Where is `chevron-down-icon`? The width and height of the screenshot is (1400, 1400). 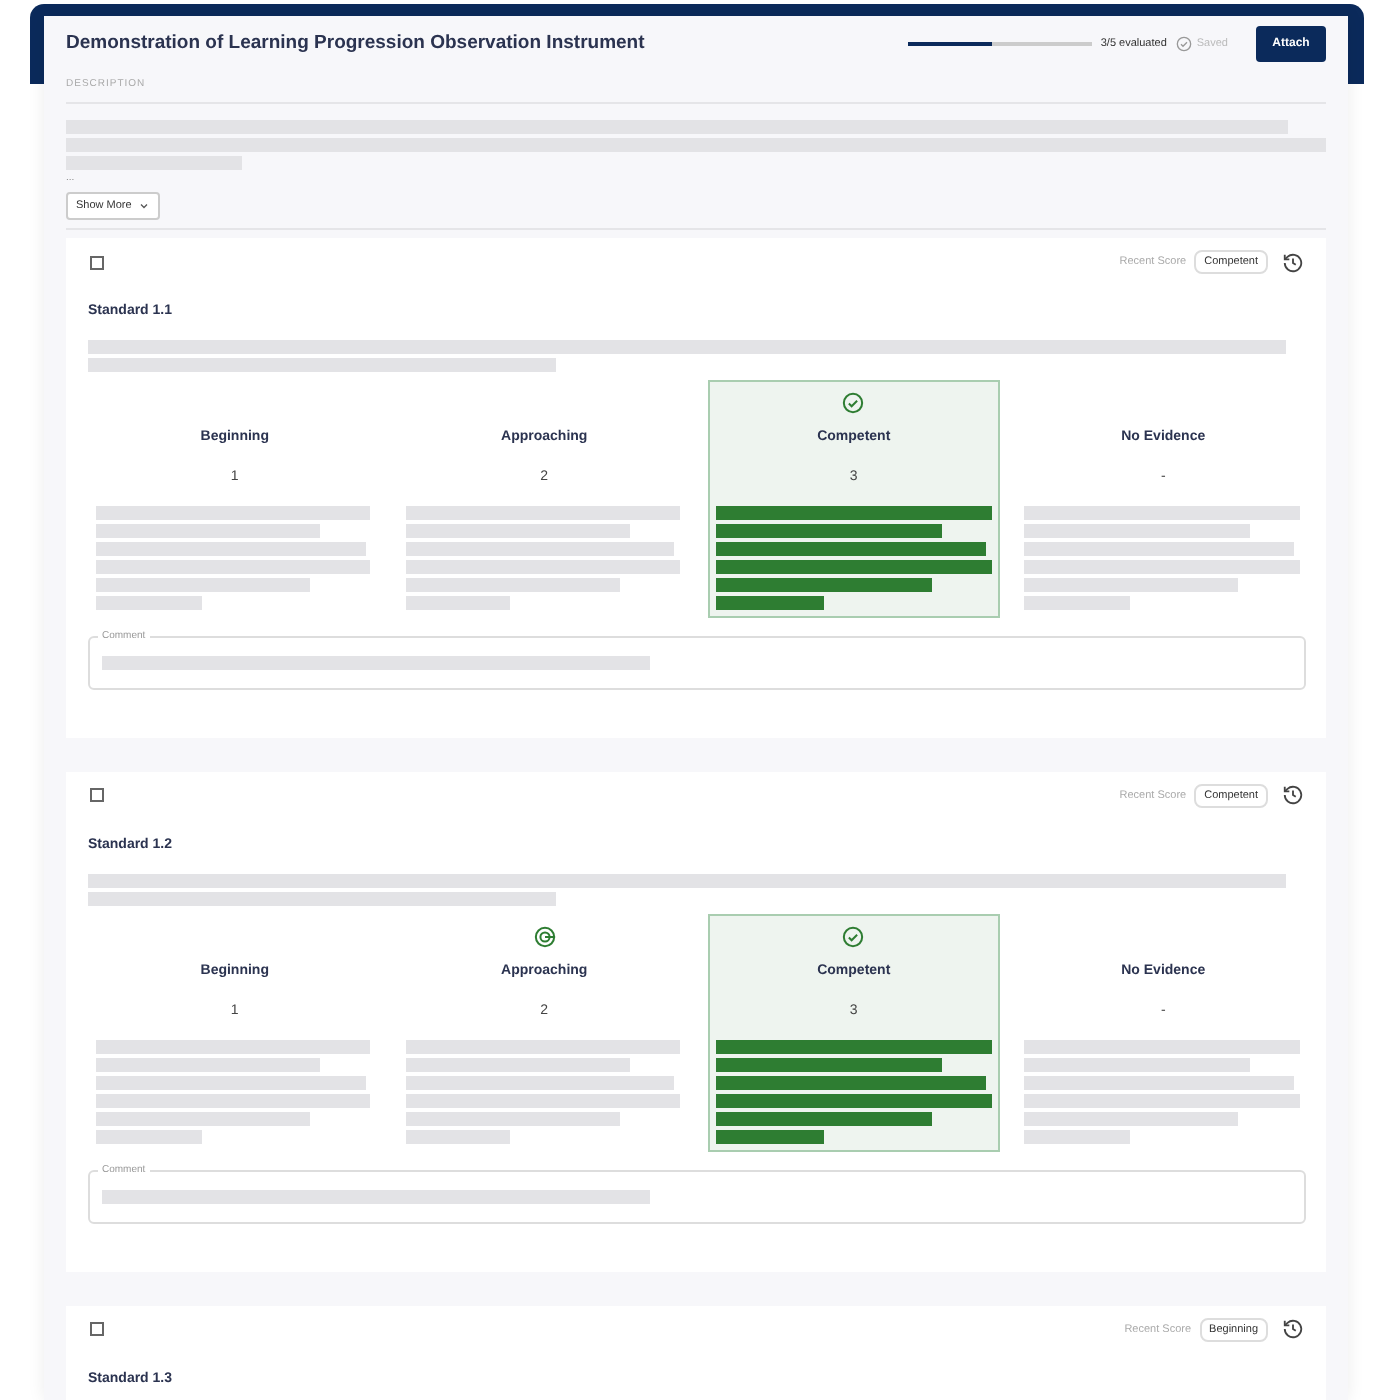
chevron-down-icon is located at coordinates (143, 206).